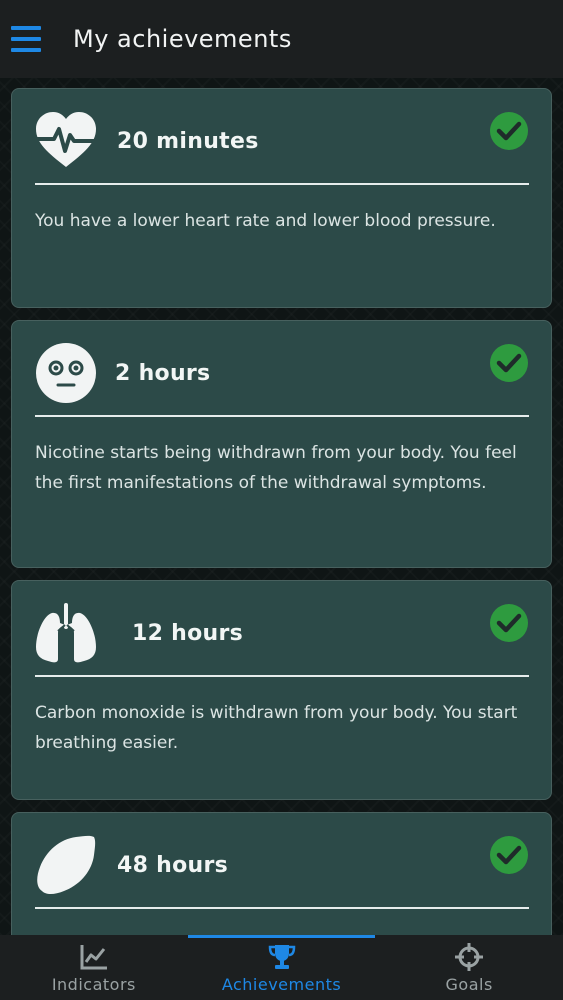  Describe the element at coordinates (163, 373) in the screenshot. I see `achievement-title: 2 hours` at that location.